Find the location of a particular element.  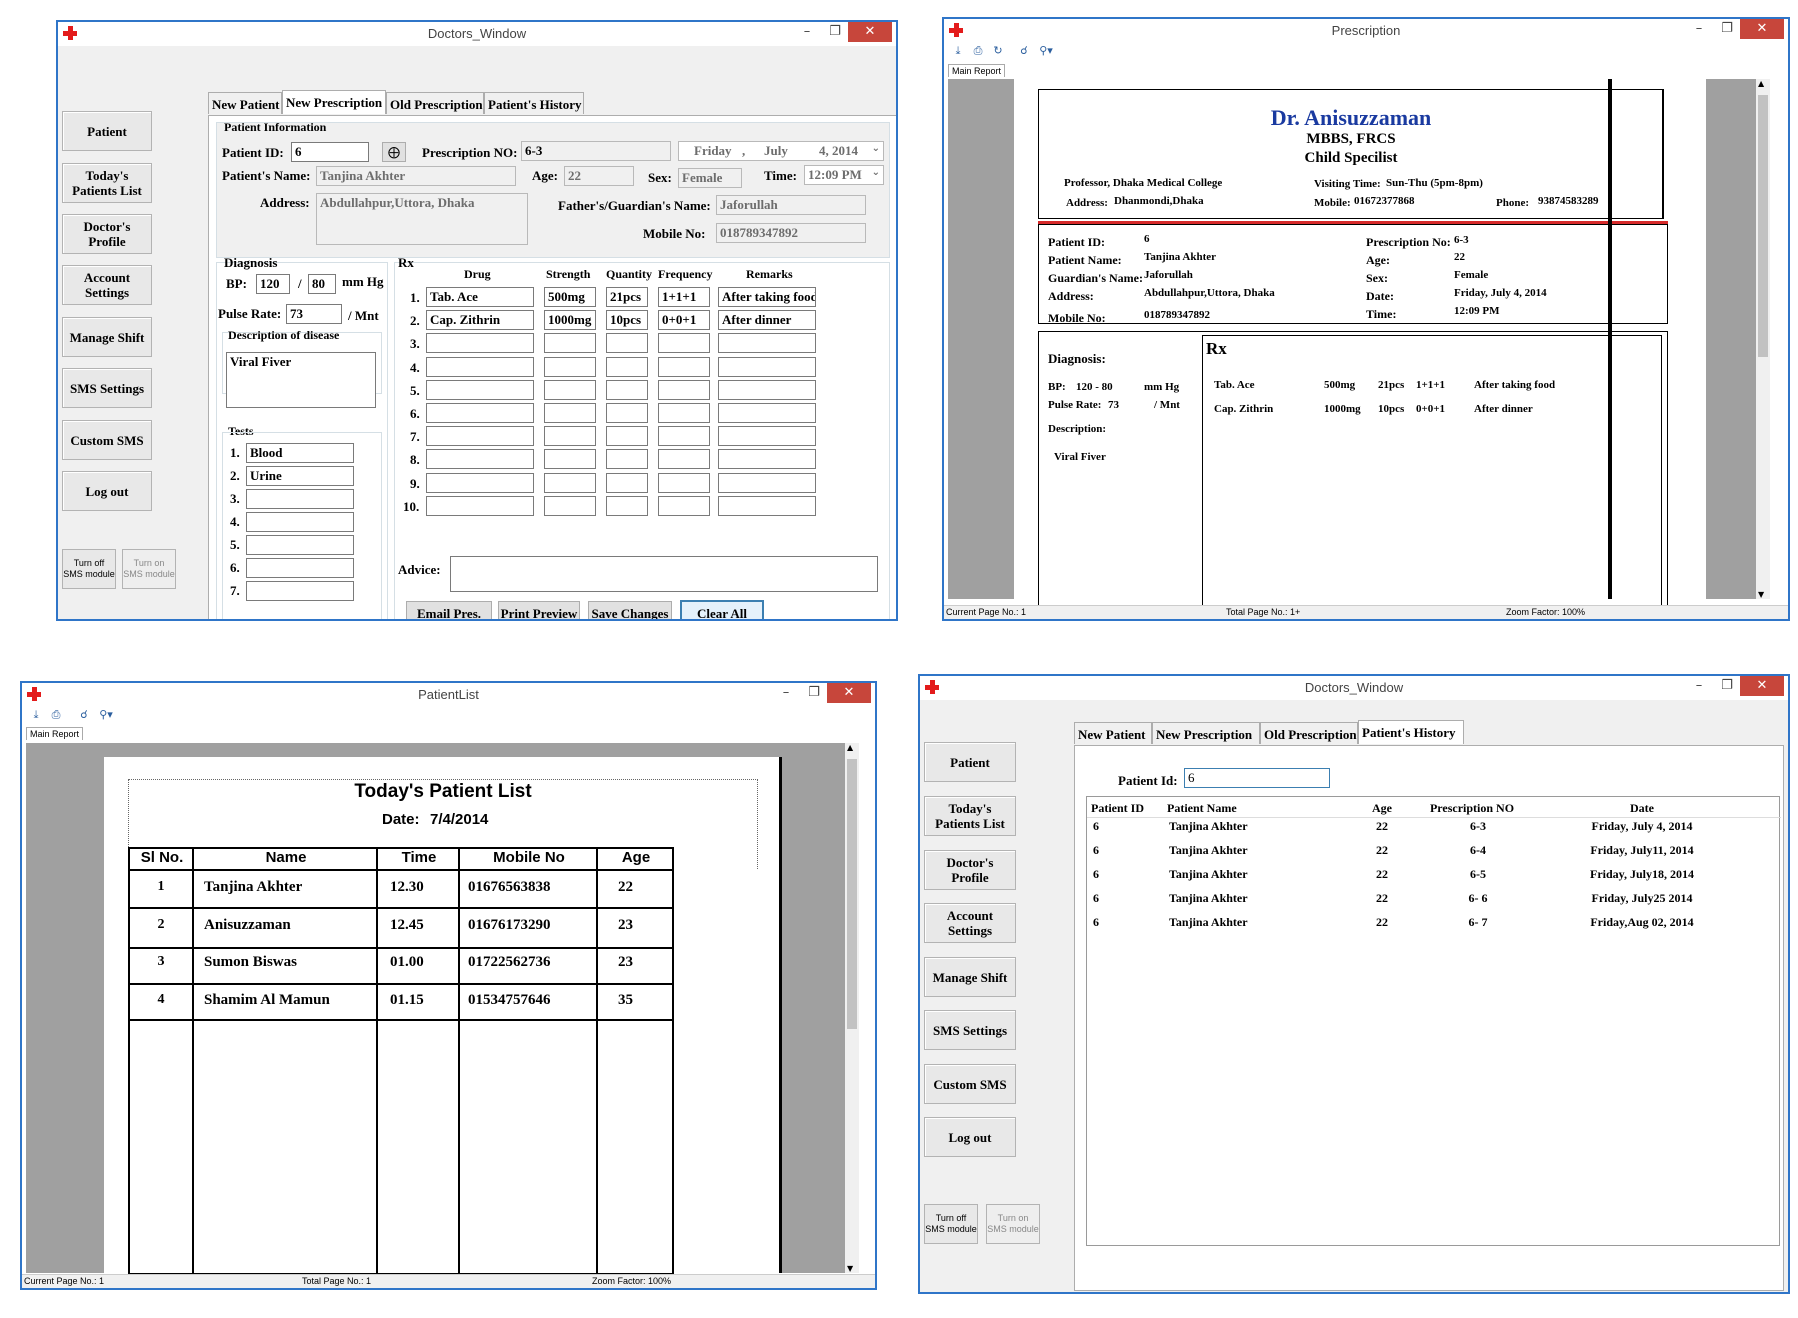

rx-cell: After dinner is located at coordinates (767, 320).